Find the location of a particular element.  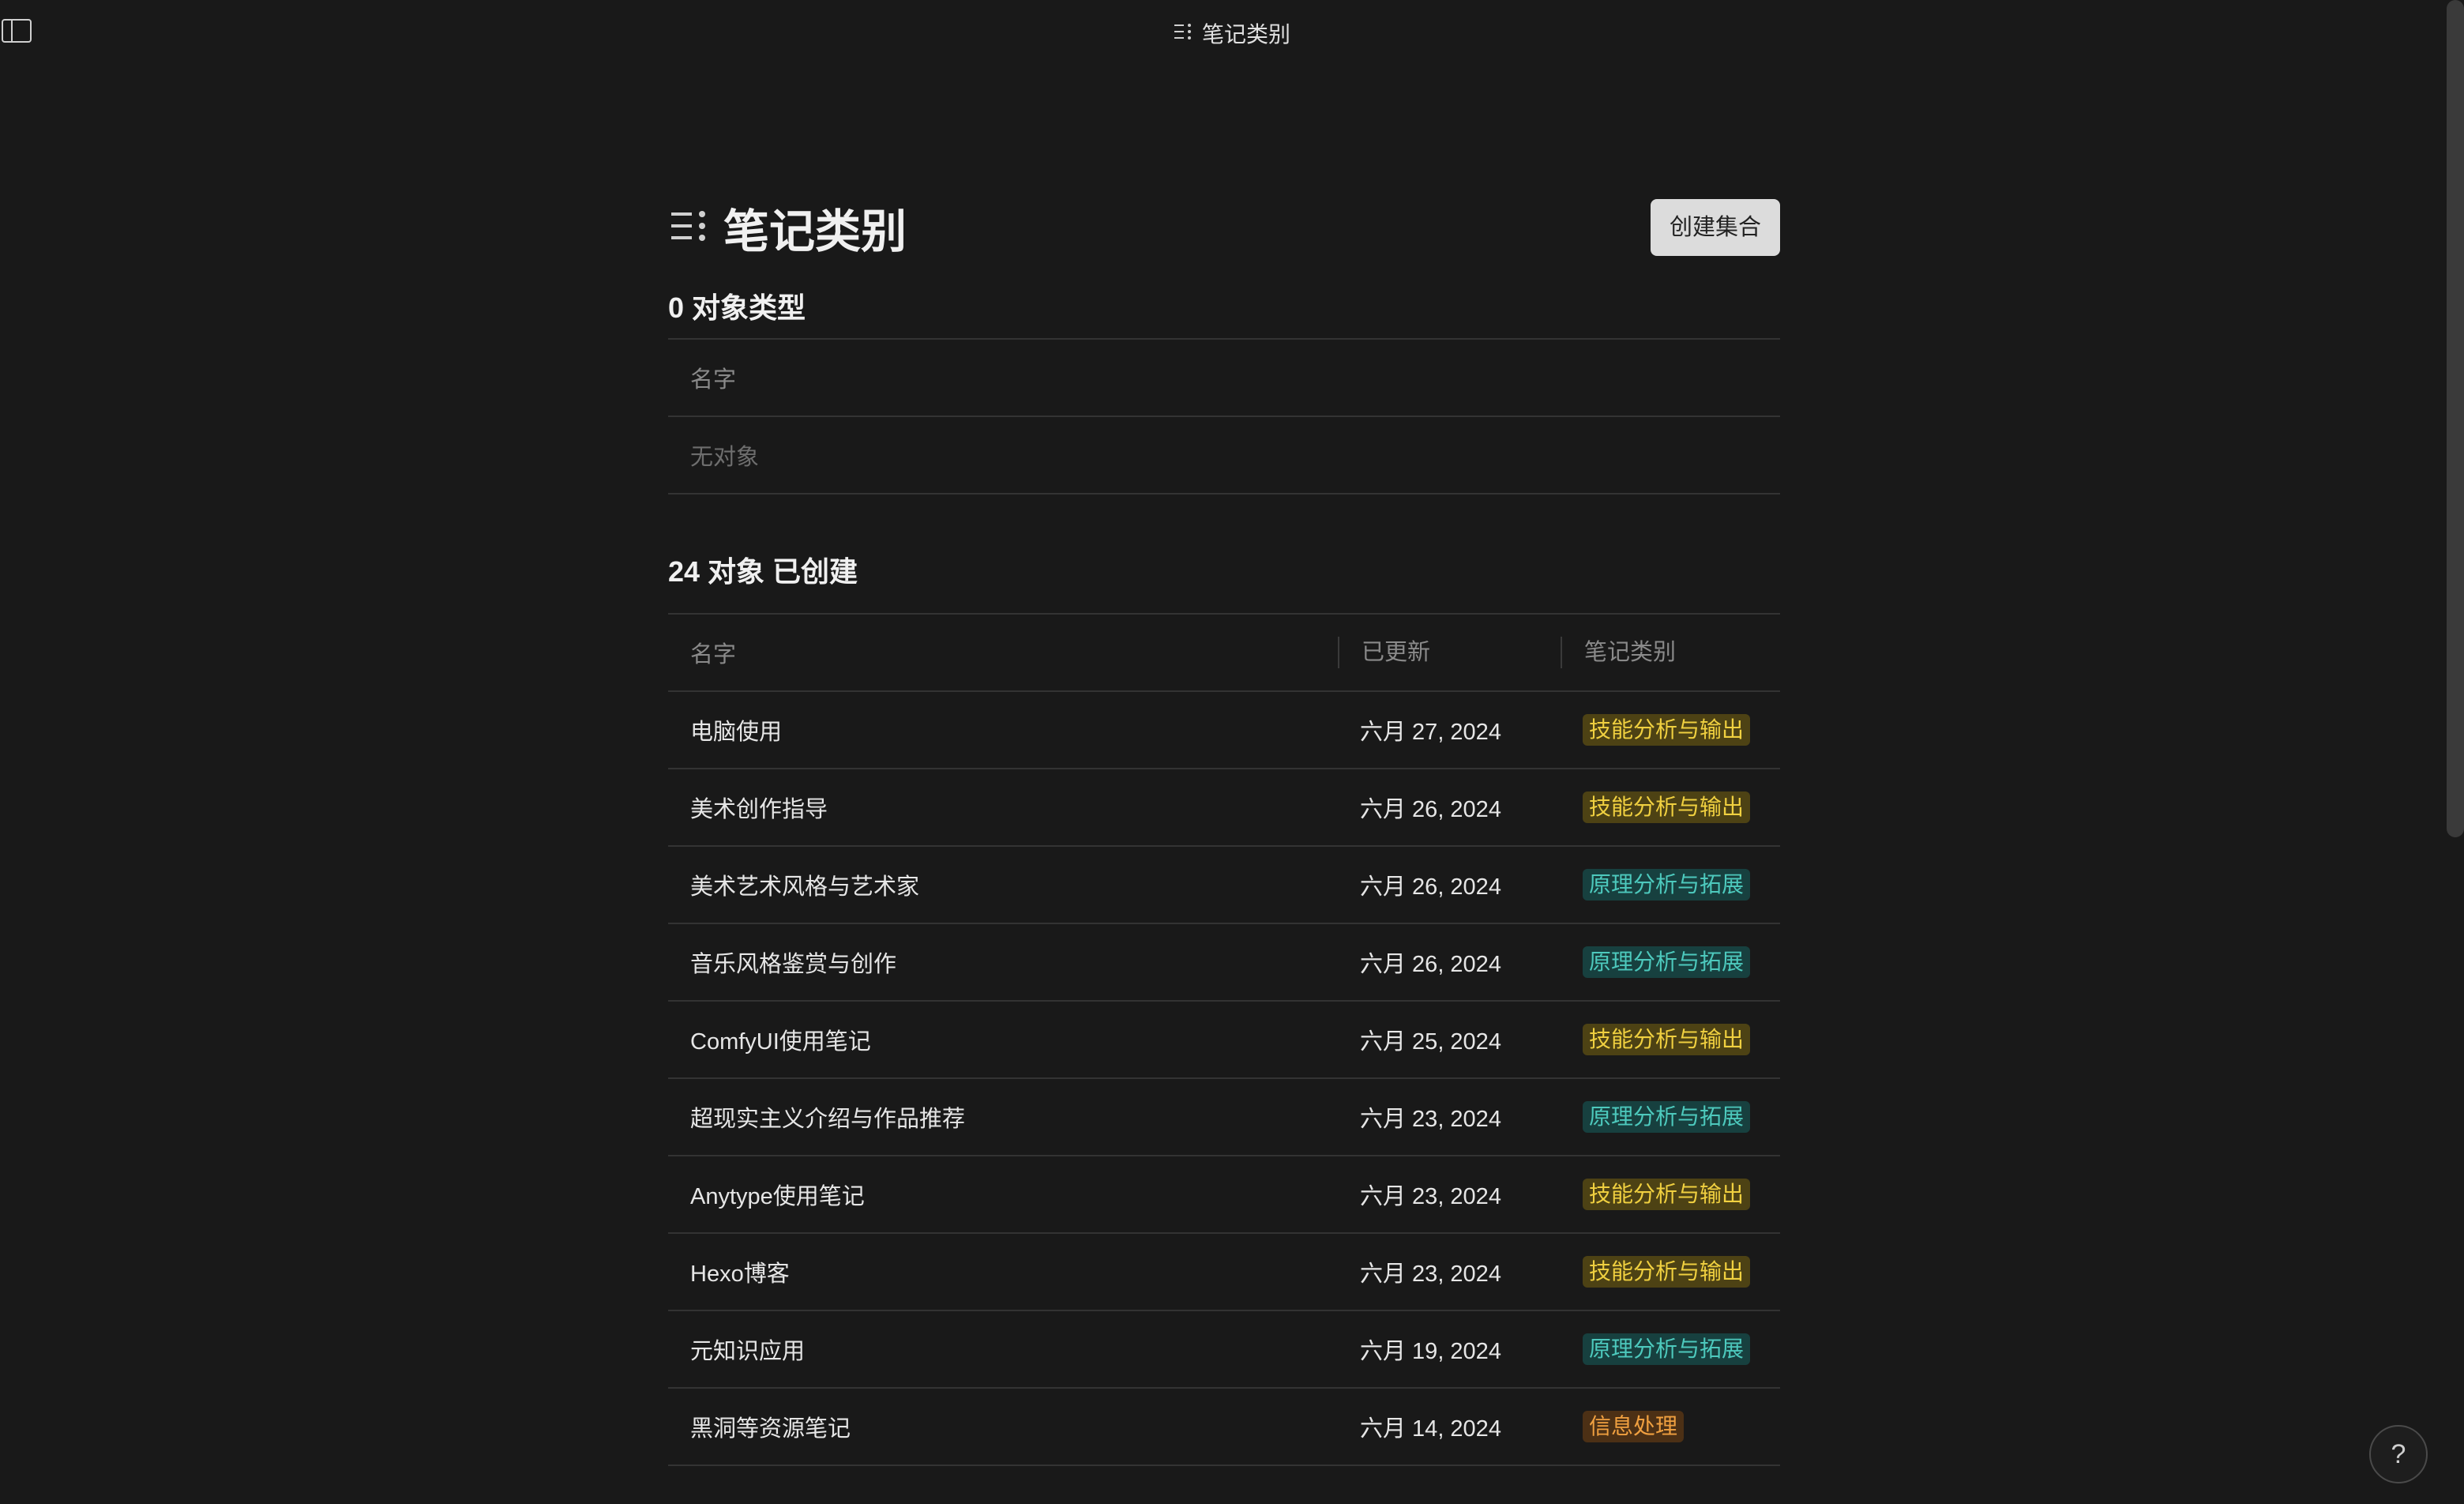

table-header-row: 名字 已更新 笔记类别 is located at coordinates (1224, 653).